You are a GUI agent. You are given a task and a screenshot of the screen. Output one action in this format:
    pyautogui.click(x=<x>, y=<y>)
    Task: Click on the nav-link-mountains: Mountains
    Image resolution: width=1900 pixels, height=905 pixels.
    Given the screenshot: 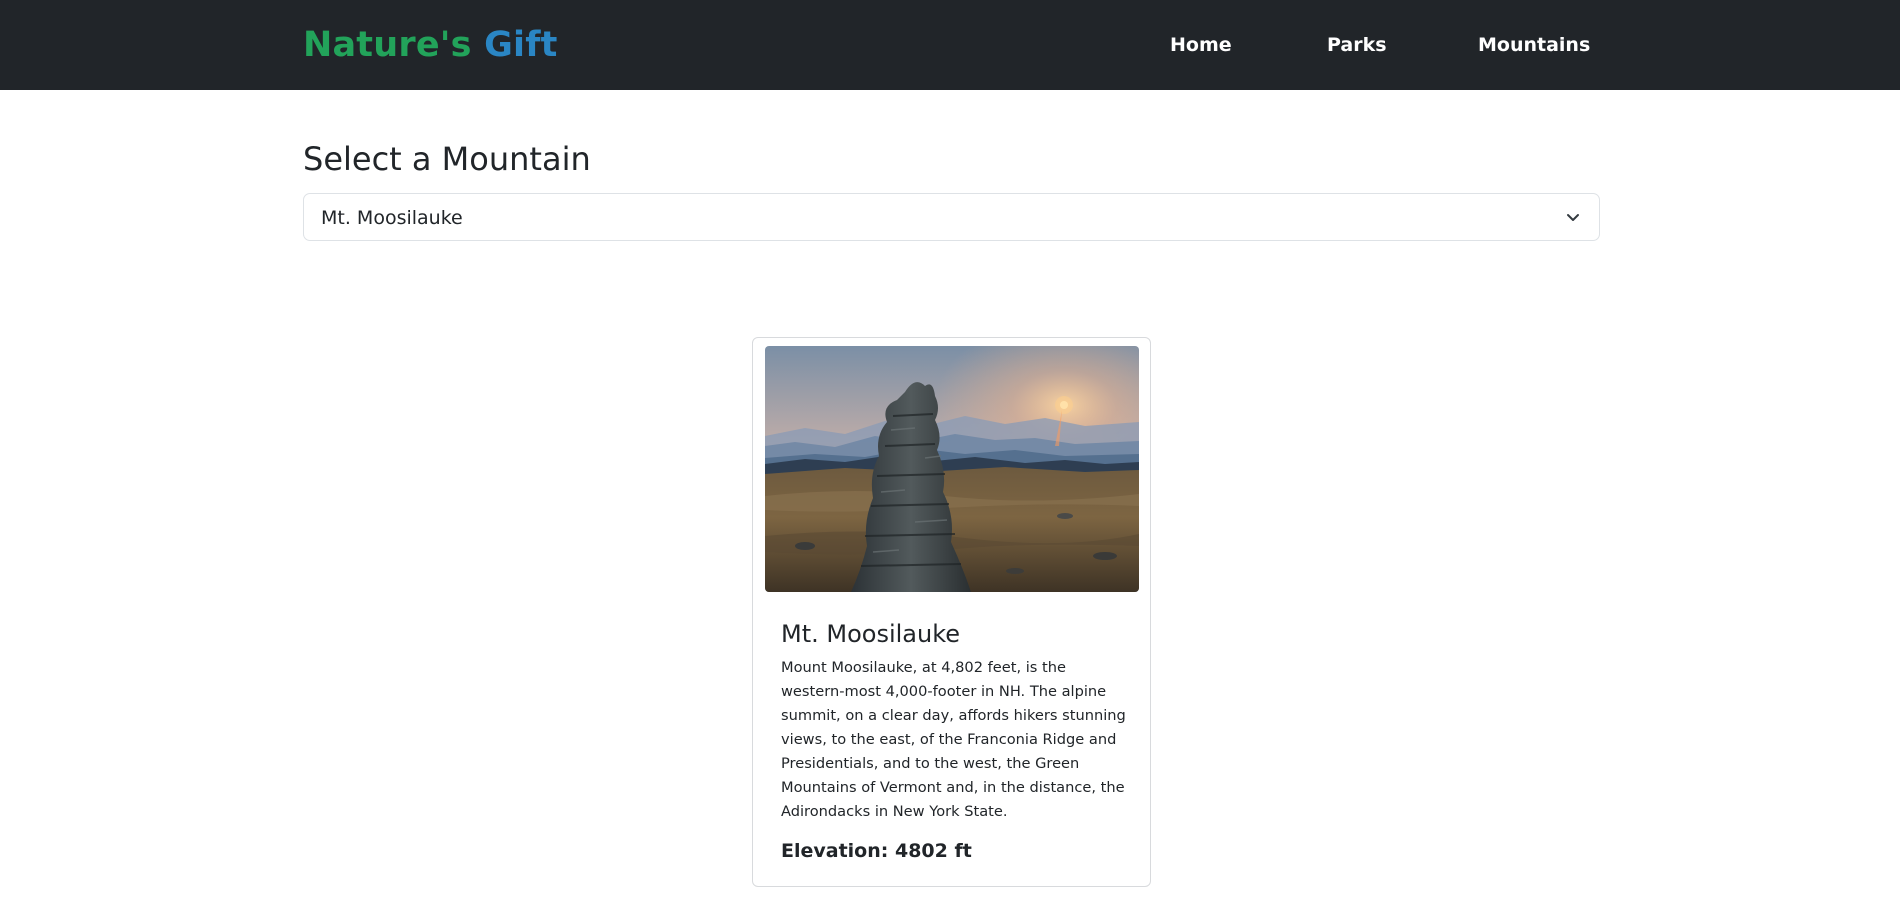 What is the action you would take?
    pyautogui.click(x=1534, y=45)
    